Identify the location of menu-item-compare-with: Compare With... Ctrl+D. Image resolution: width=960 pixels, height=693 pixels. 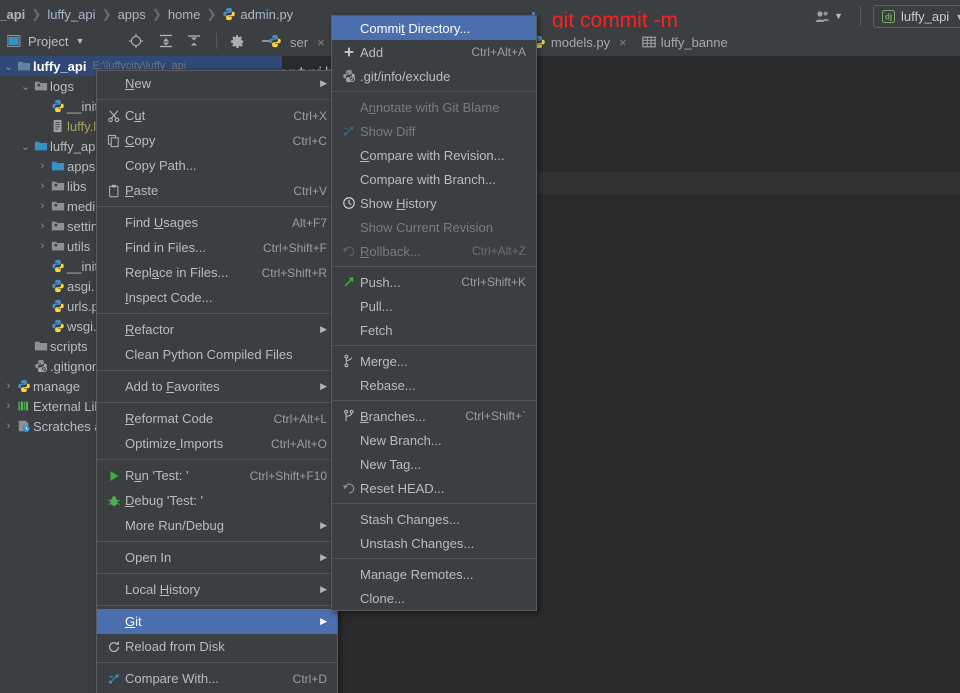
(217, 678).